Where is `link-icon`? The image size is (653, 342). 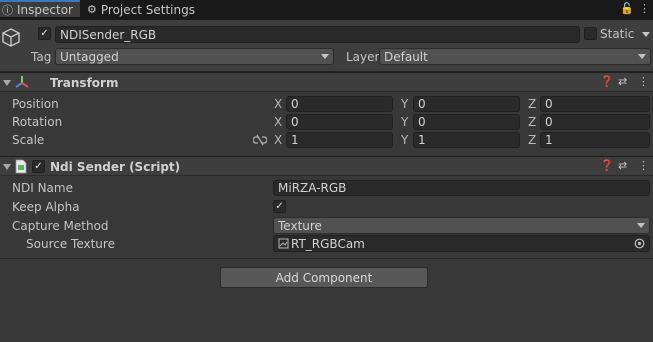
link-icon is located at coordinates (260, 140).